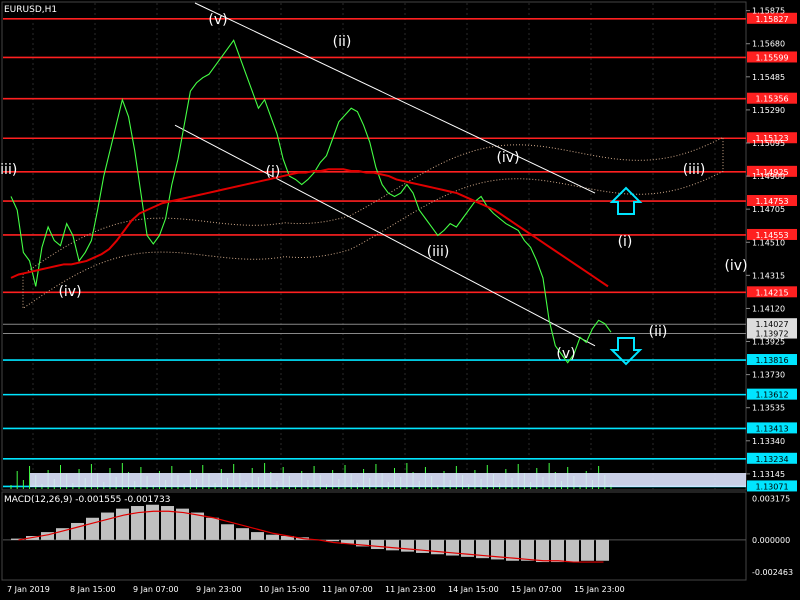 The width and height of the screenshot is (800, 600). I want to click on x-tick-label: 9 Jan 07:00, so click(156, 589).